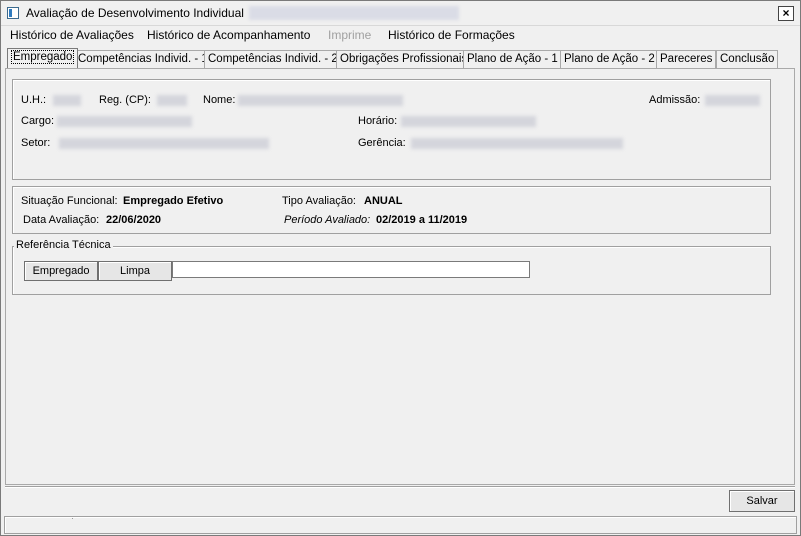  What do you see at coordinates (67, 100) in the screenshot?
I see `uh-value-redacted` at bounding box center [67, 100].